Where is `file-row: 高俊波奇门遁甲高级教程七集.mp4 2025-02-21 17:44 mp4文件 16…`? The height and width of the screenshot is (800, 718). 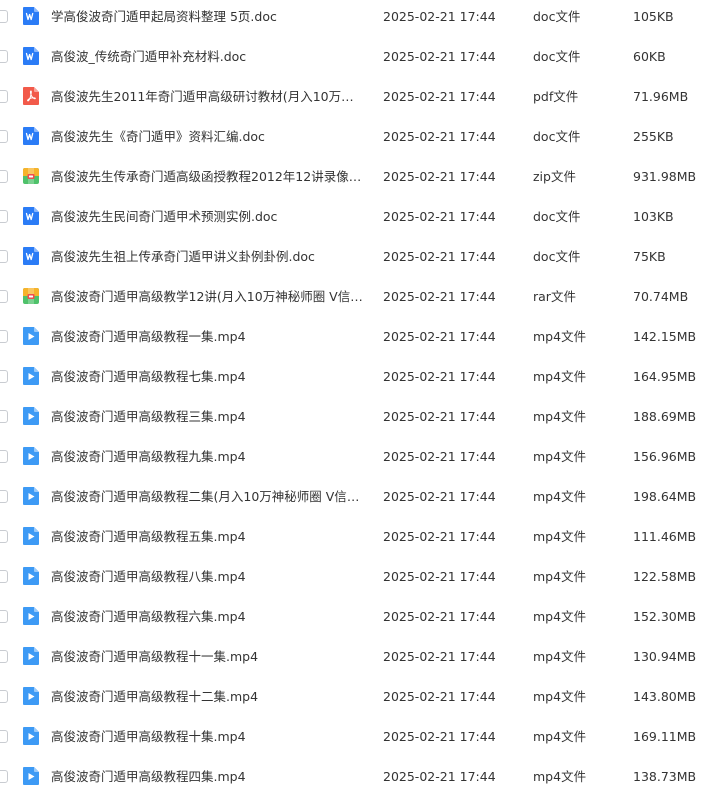 file-row: 高俊波奇门遁甲高级教程七集.mp4 2025-02-21 17:44 mp4文件 16… is located at coordinates (359, 380).